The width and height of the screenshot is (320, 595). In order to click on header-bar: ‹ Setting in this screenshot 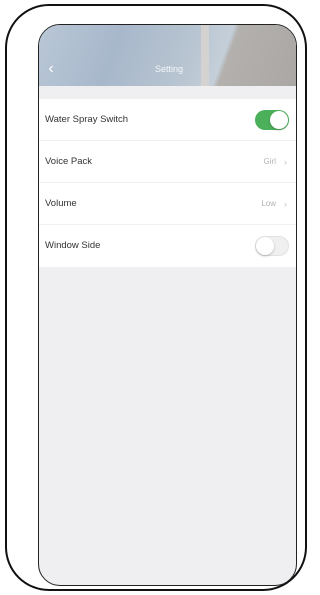, I will do `click(167, 55)`.